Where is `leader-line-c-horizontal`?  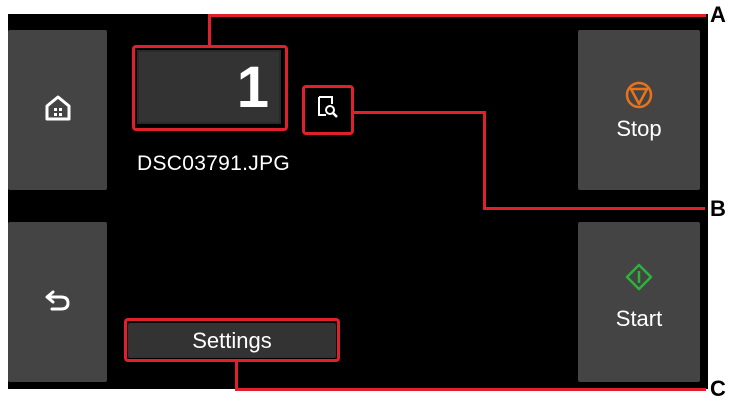
leader-line-c-horizontal is located at coordinates (470, 389).